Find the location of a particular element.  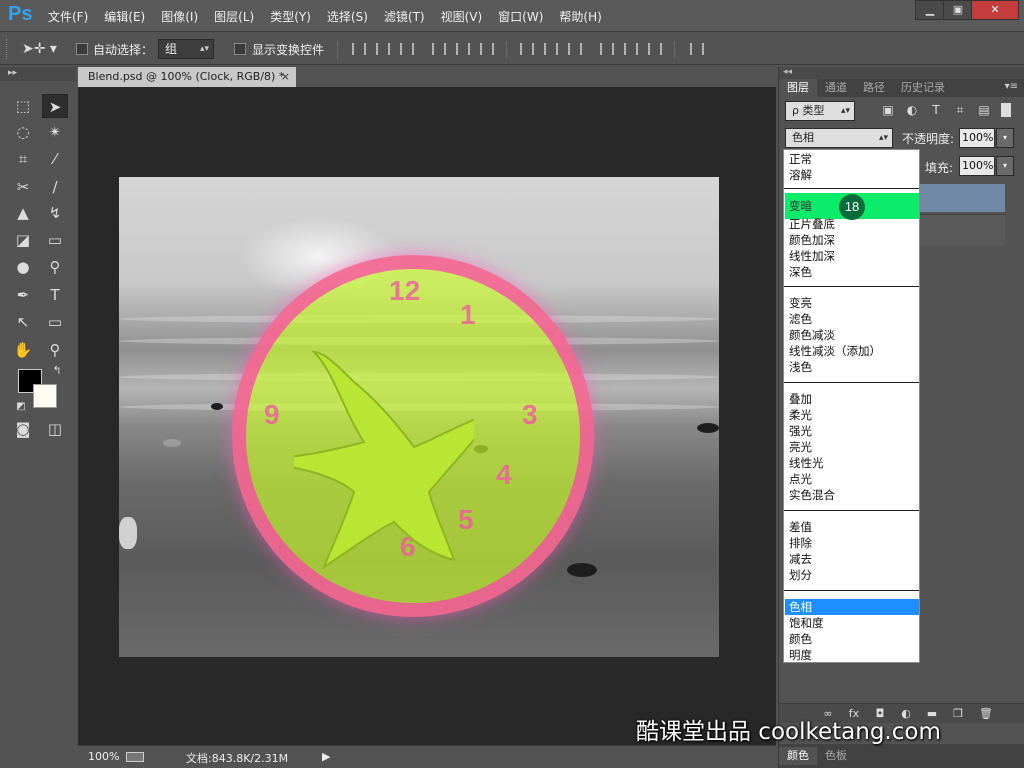

tab-history: 历史记录 is located at coordinates (923, 88).